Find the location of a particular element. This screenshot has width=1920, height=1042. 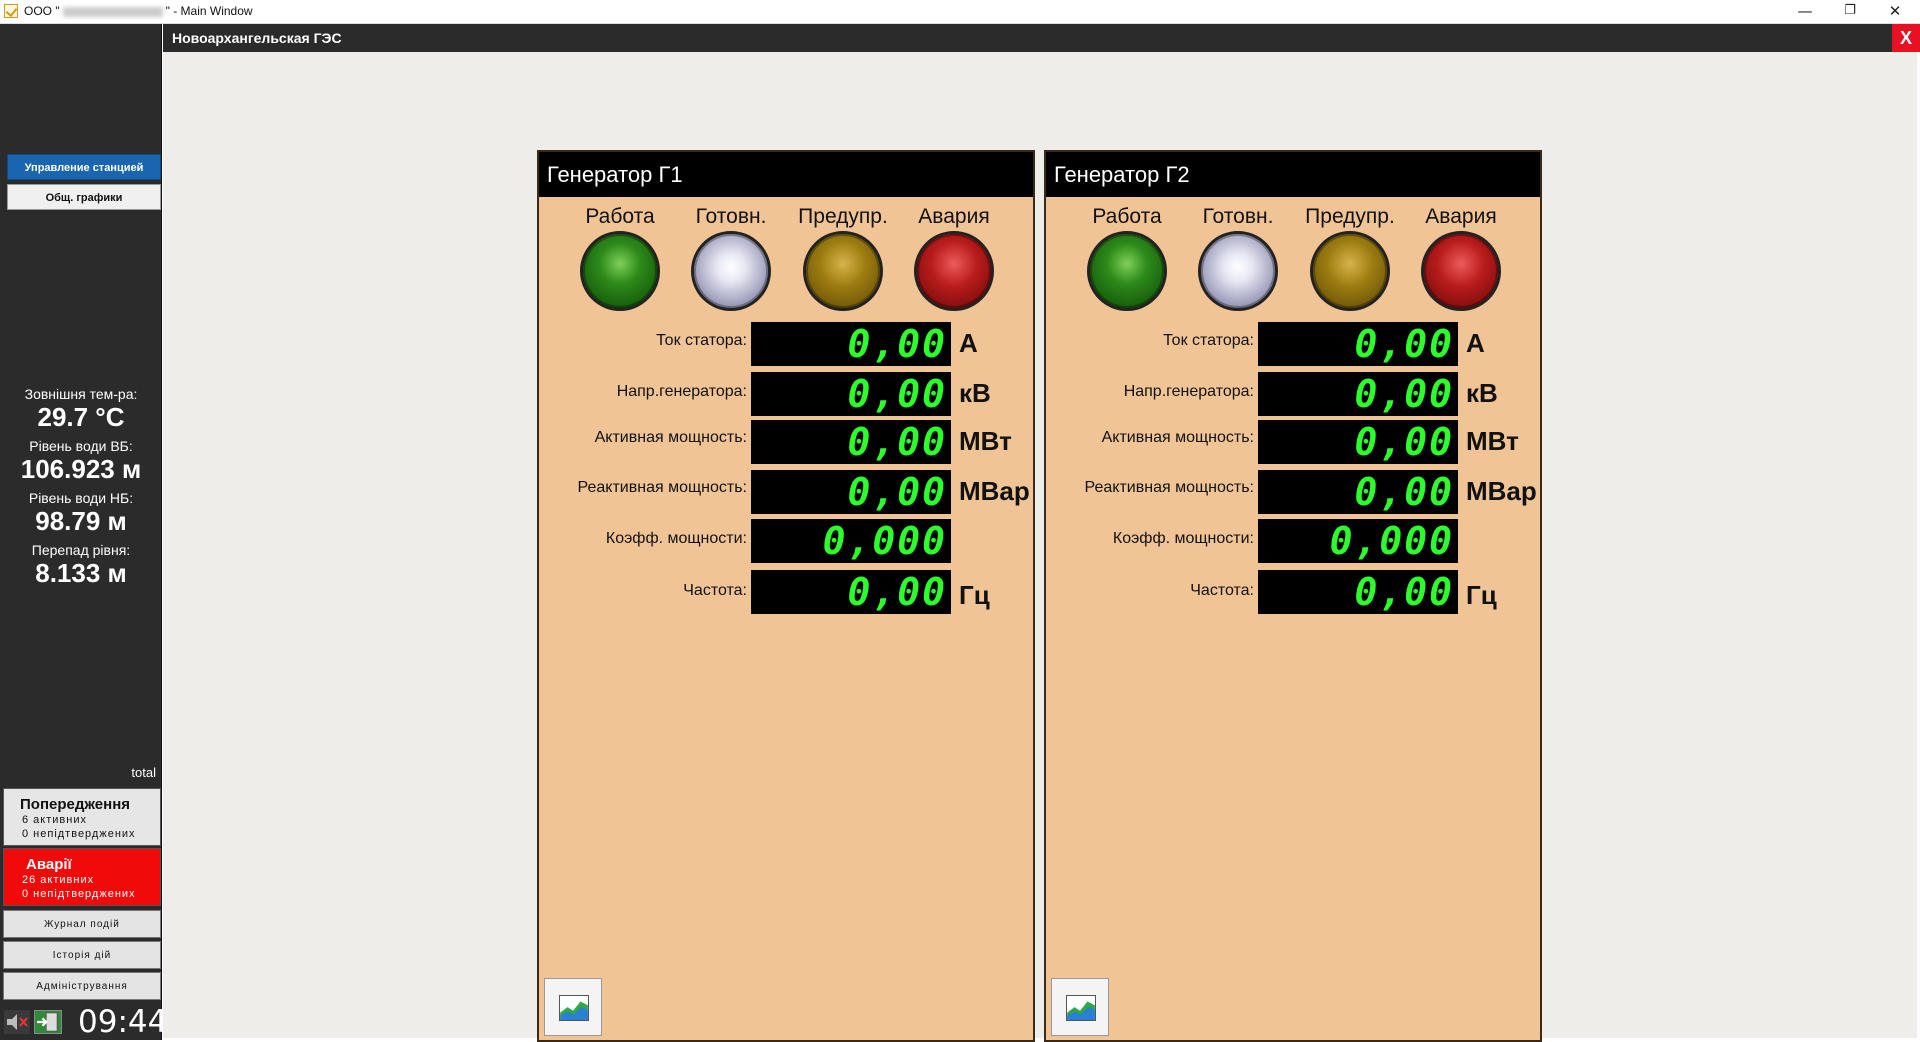

window-title-bar: ООО " " - Main Window — ❐ ✕ is located at coordinates (960, 12).